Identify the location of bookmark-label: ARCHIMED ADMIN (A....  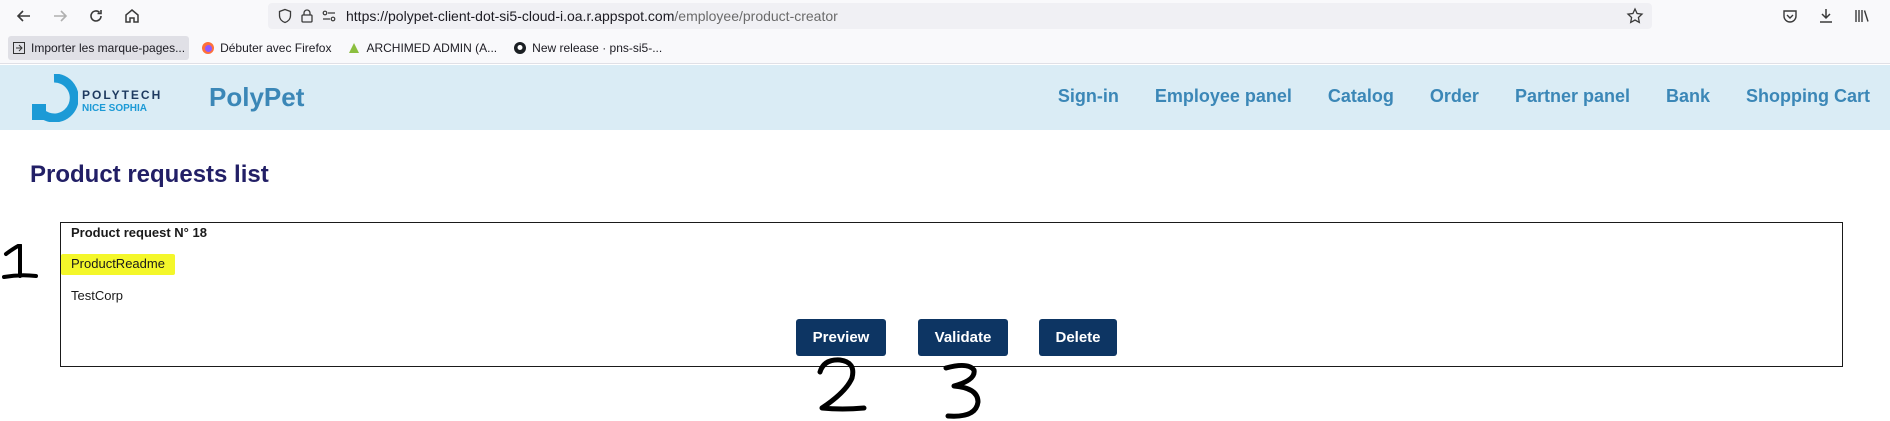
(432, 47).